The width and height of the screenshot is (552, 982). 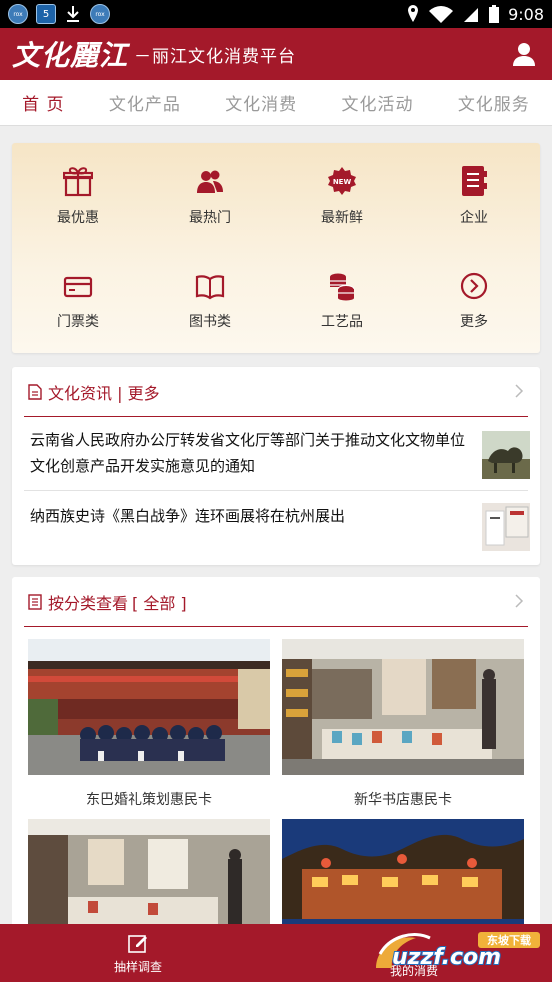 What do you see at coordinates (474, 181) in the screenshot?
I see `book-list-icon` at bounding box center [474, 181].